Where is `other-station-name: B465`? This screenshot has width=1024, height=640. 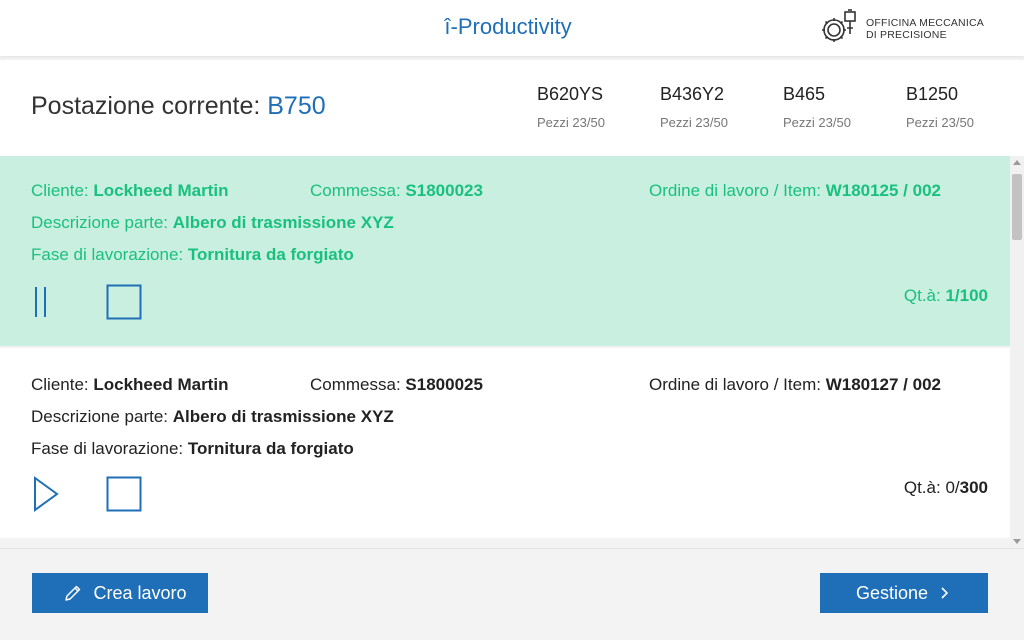
other-station-name: B465 is located at coordinates (804, 94).